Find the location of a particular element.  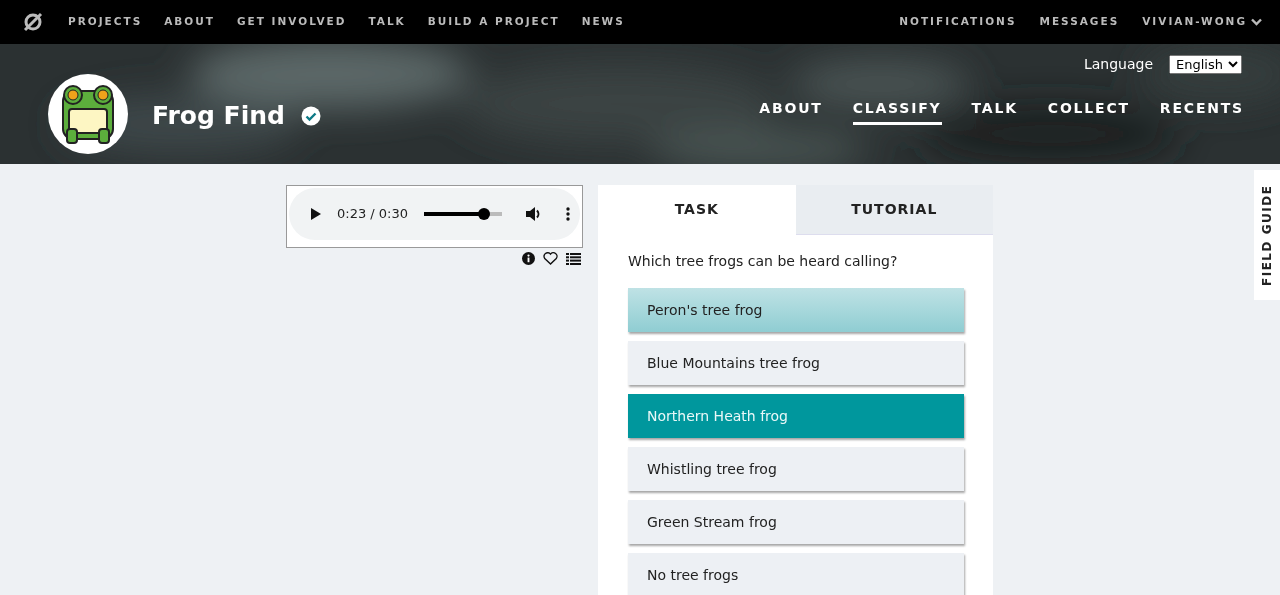

heart-icon is located at coordinates (550, 258).